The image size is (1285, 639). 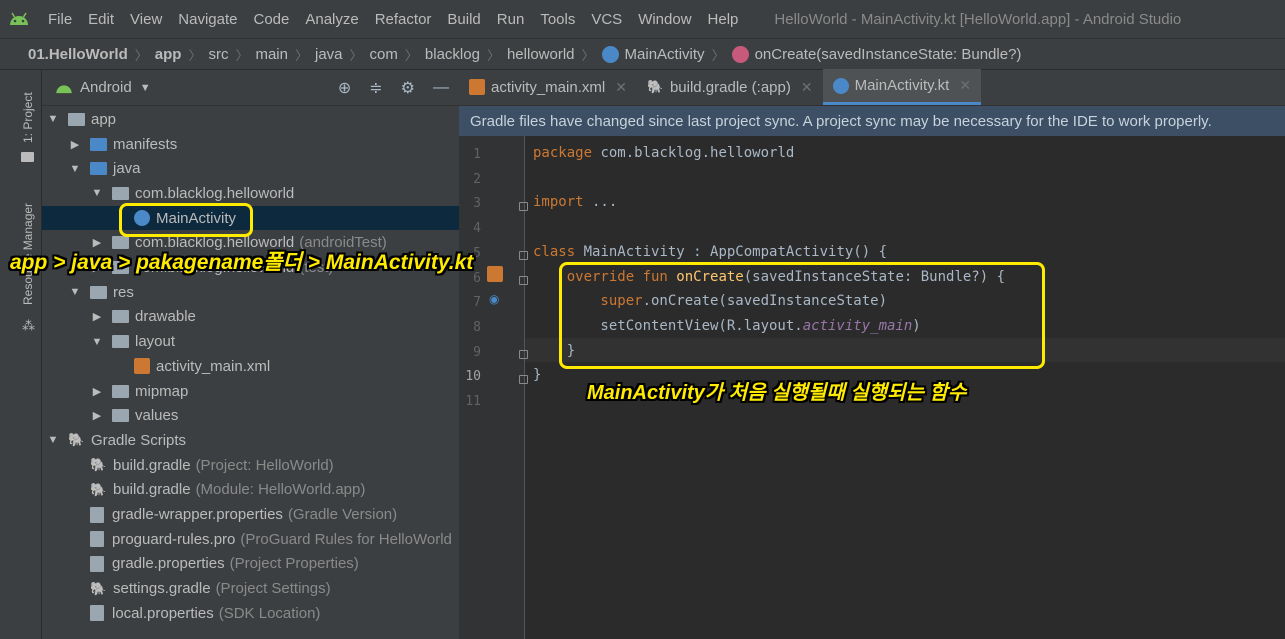 I want to click on layout-file-icon, so click(x=495, y=274).